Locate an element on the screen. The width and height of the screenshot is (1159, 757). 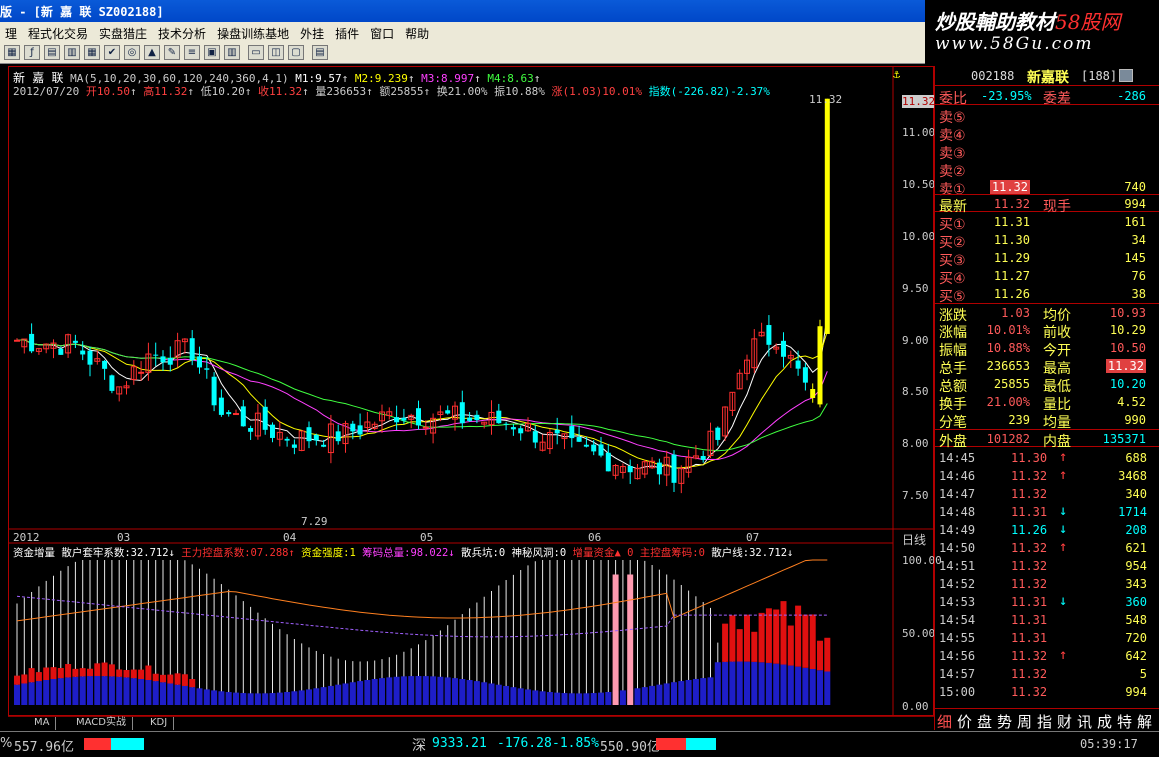
grid-icon: ▦ is located at coordinates (12, 52).